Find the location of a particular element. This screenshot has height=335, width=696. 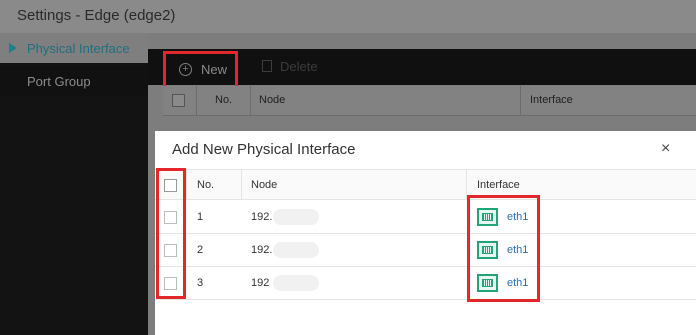

row-number: 3 is located at coordinates (200, 283).